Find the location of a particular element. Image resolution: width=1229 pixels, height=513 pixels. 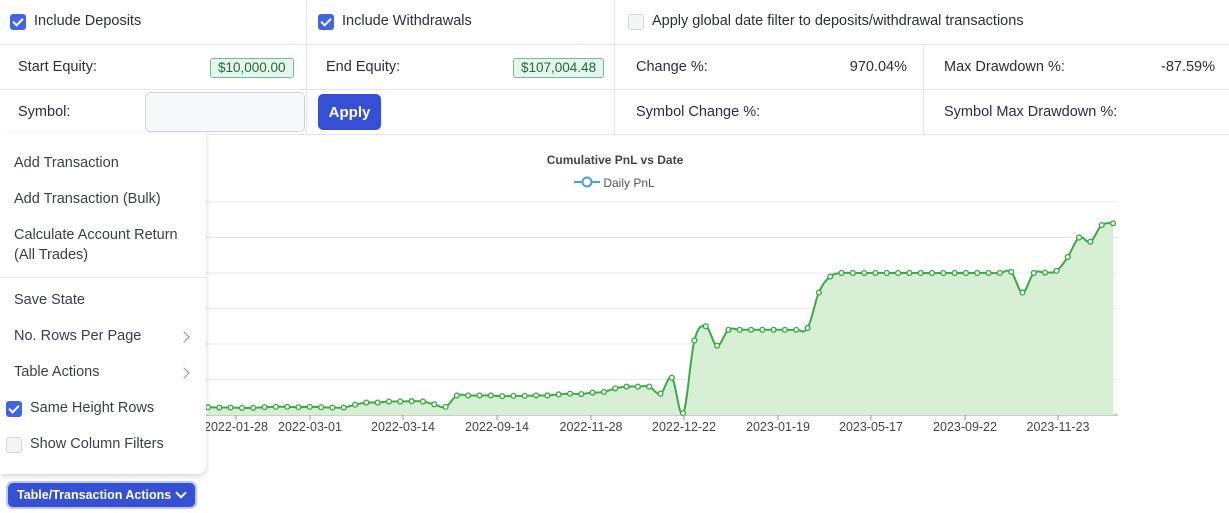

table-transaction-actions-button: Table/Transaction Actions is located at coordinates (101, 495).